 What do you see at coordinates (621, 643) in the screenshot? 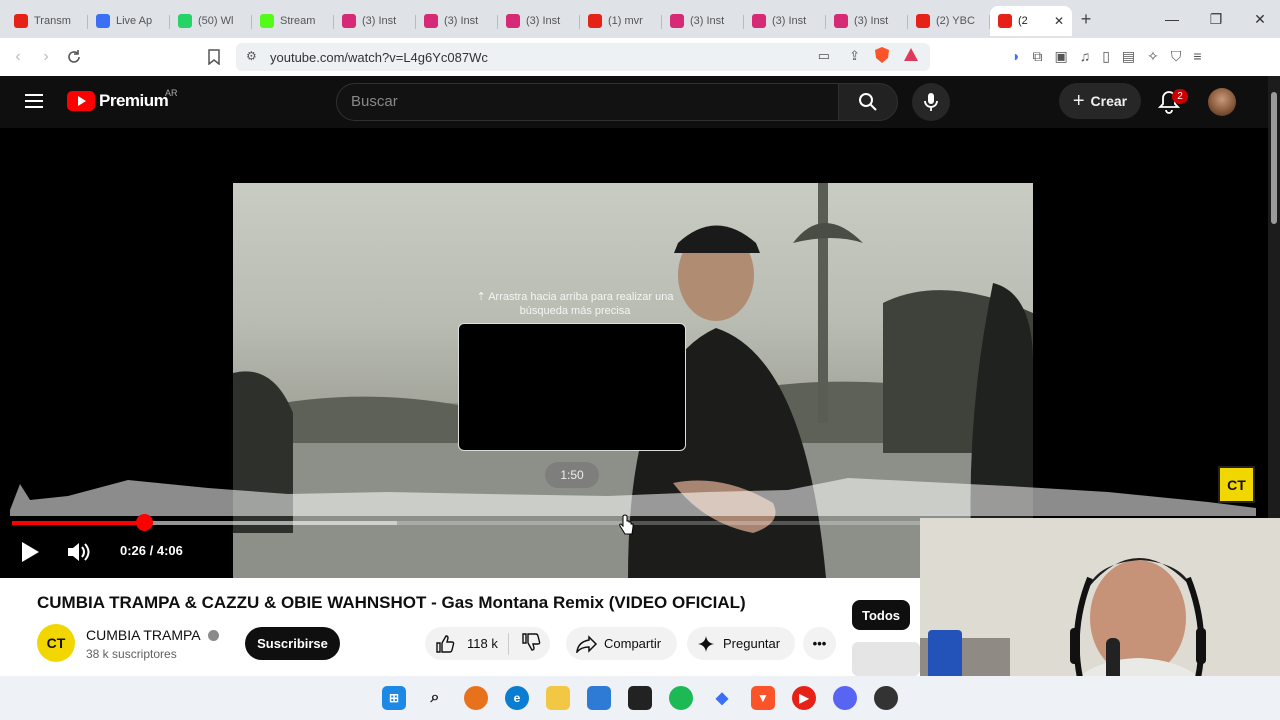
I see `share-button: Compartir` at bounding box center [621, 643].